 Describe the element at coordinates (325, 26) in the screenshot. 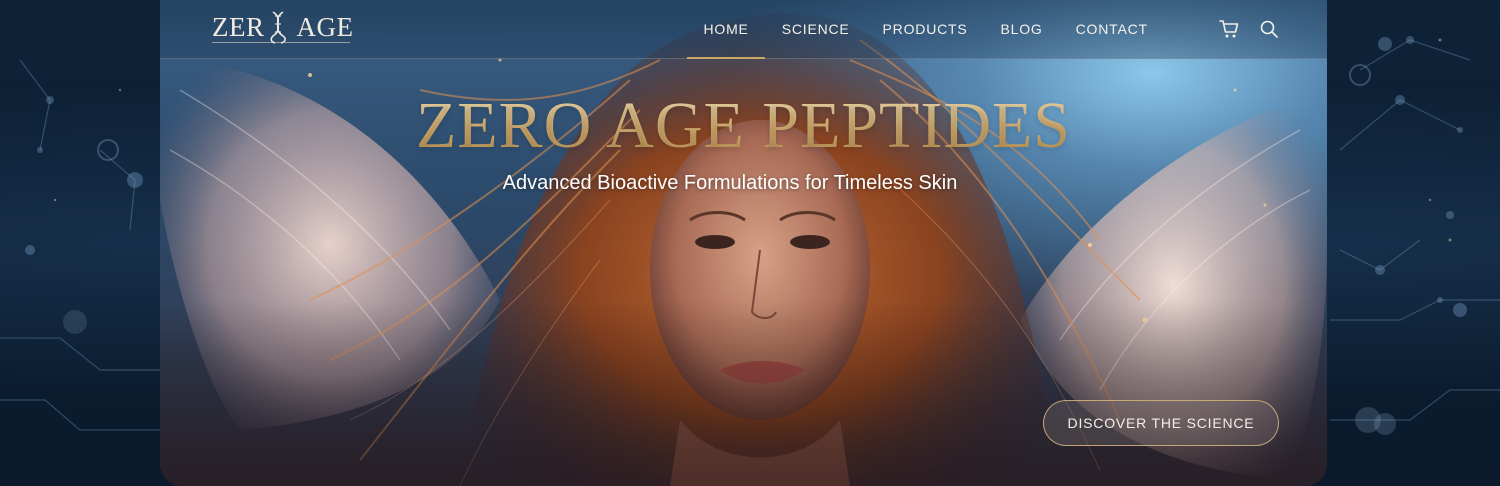

I see `logo-text-right: AGE` at that location.